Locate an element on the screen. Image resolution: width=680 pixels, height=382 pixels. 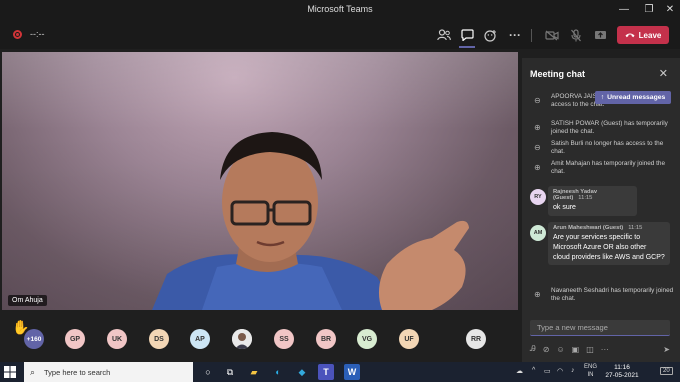
reactions-icon is located at coordinates (491, 35).